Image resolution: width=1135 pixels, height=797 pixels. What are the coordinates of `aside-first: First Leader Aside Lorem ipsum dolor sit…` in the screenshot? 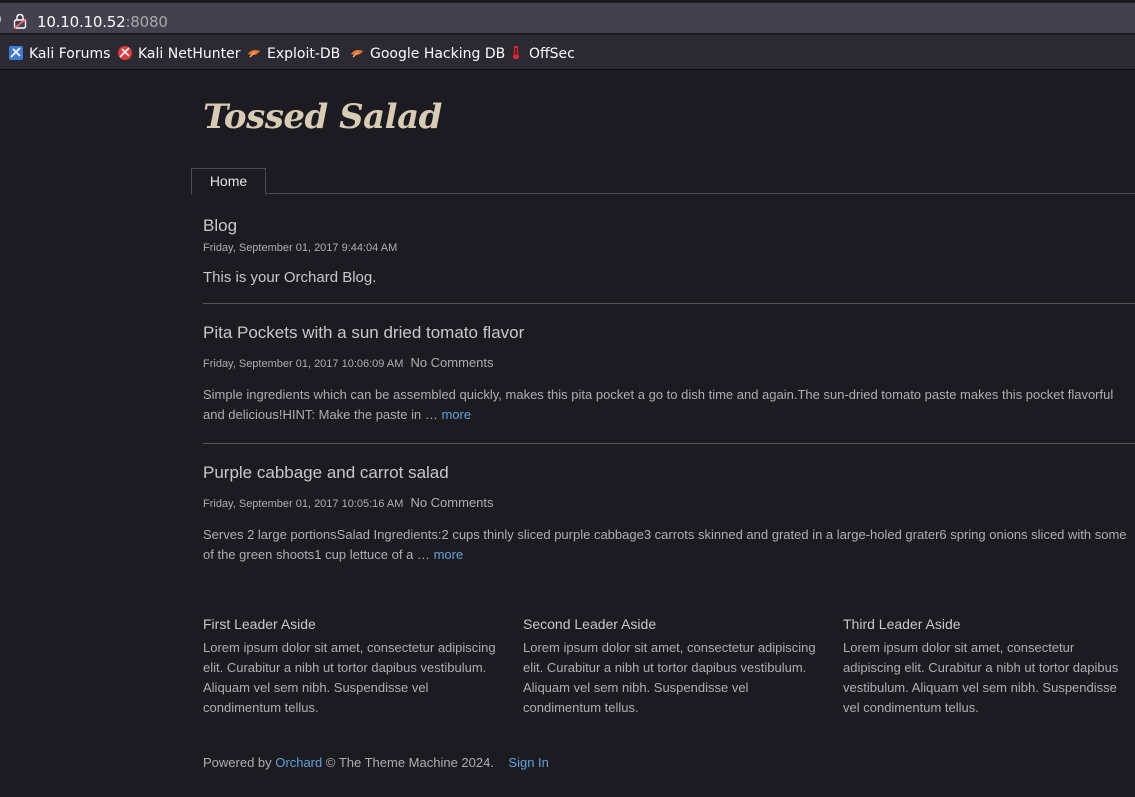 It's located at (350, 667).